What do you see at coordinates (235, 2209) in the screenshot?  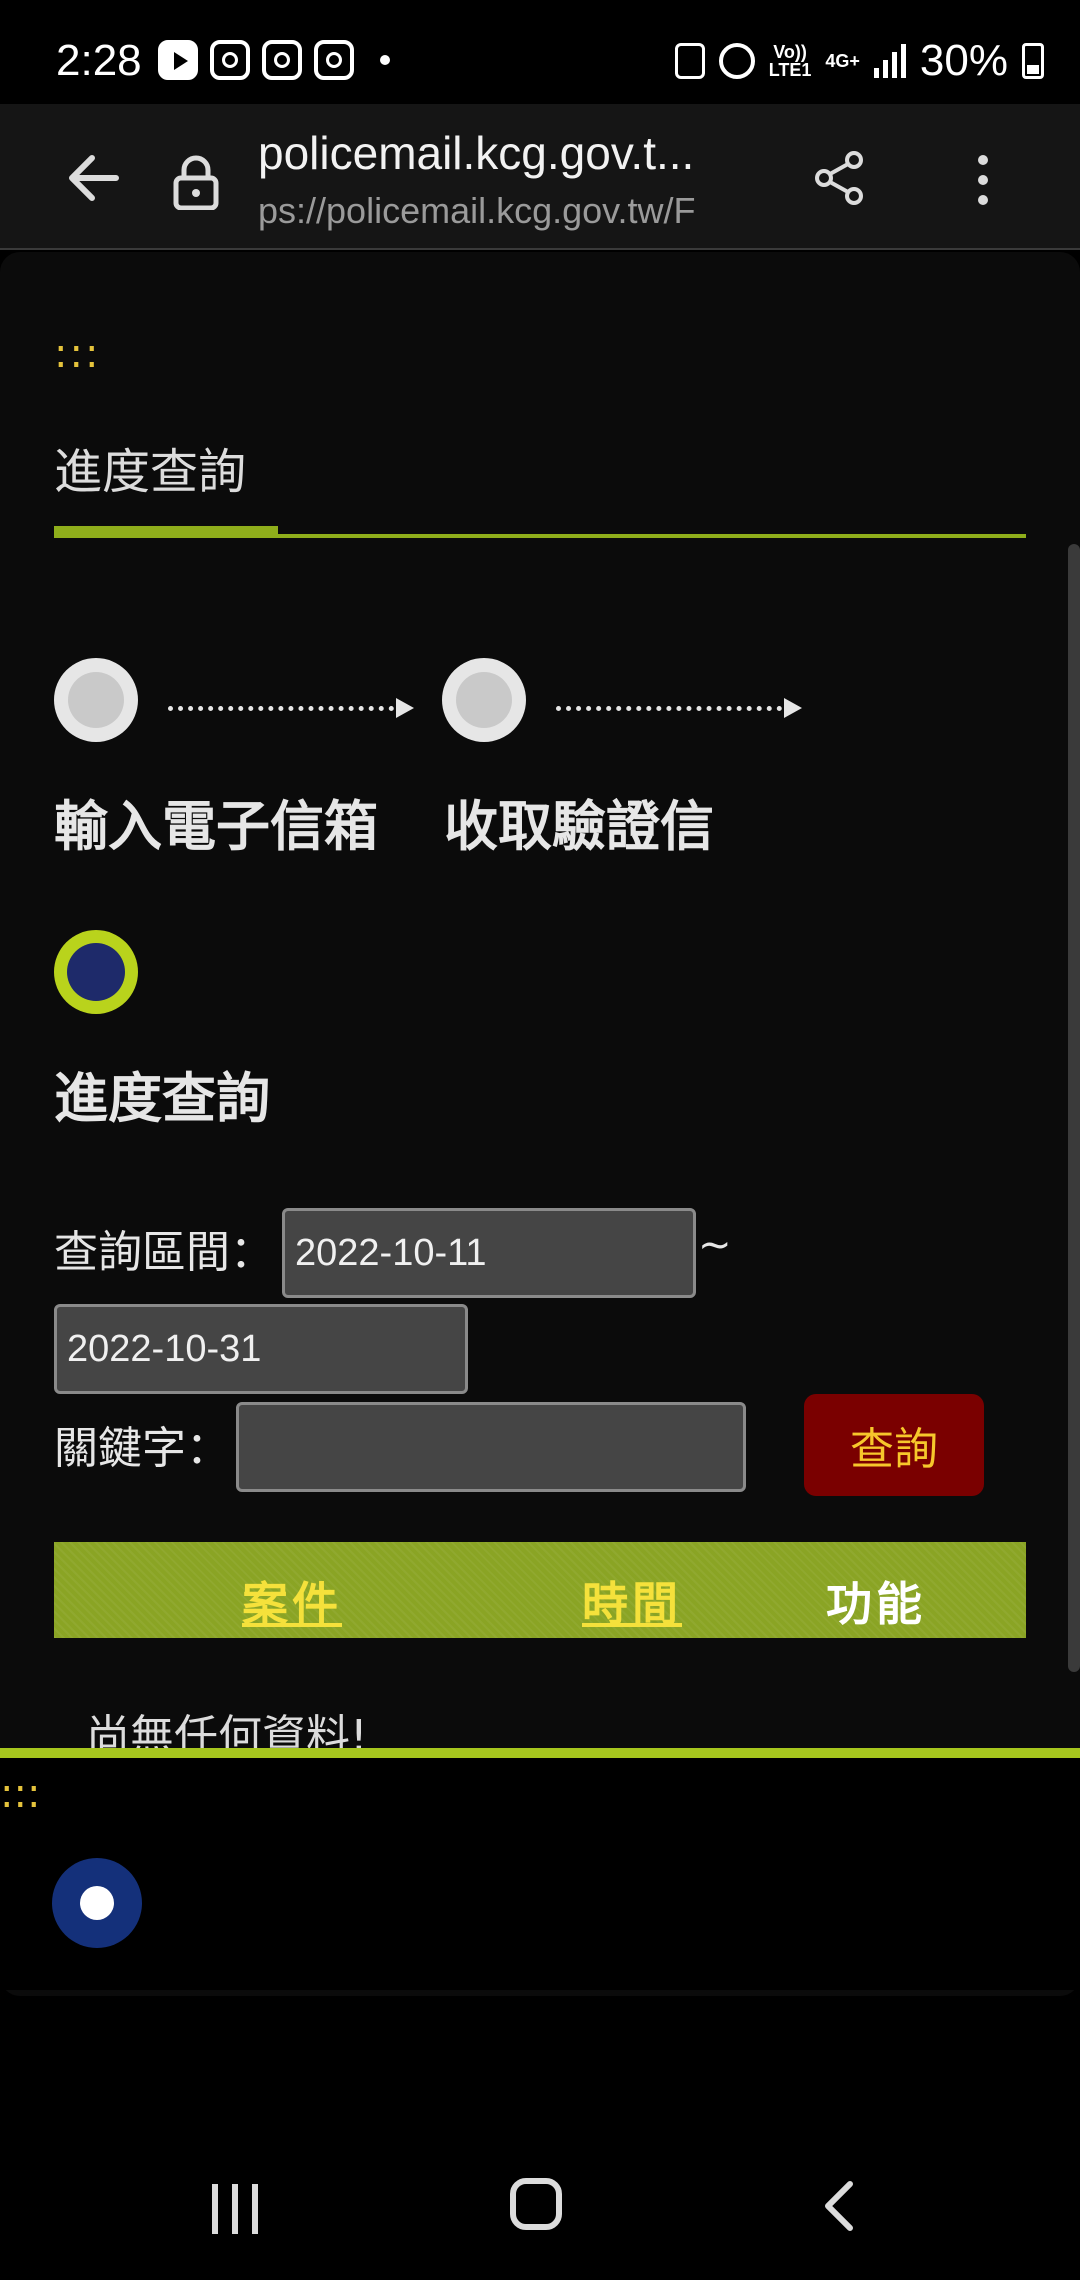 I see `recent-apps-icon` at bounding box center [235, 2209].